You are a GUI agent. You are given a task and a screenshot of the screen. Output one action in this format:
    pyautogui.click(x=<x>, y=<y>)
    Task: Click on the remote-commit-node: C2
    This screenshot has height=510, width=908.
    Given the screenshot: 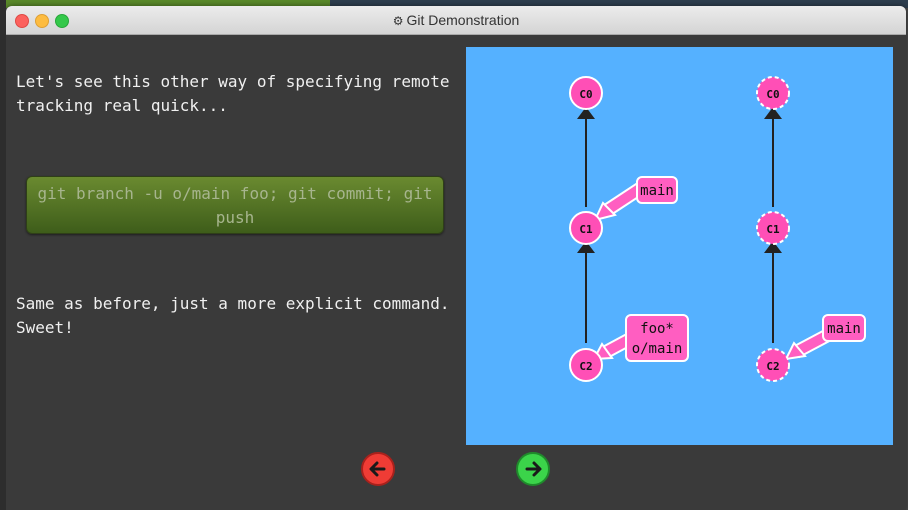 What is the action you would take?
    pyautogui.click(x=773, y=365)
    